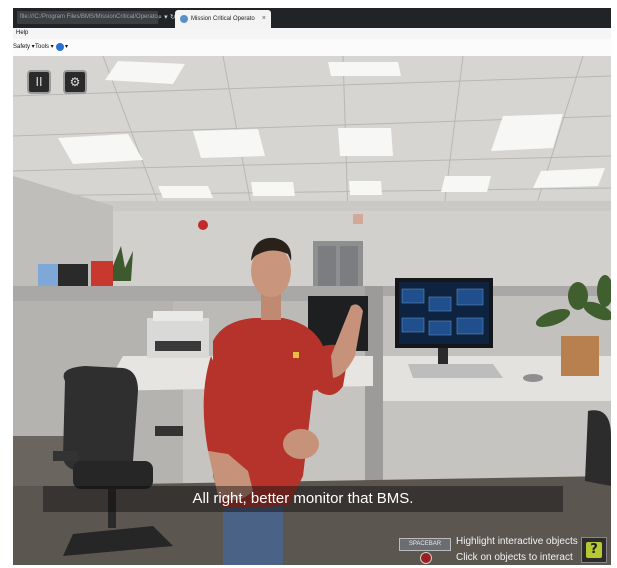  I want to click on address-controls: ⌕ ▾ ↻, so click(167, 17).